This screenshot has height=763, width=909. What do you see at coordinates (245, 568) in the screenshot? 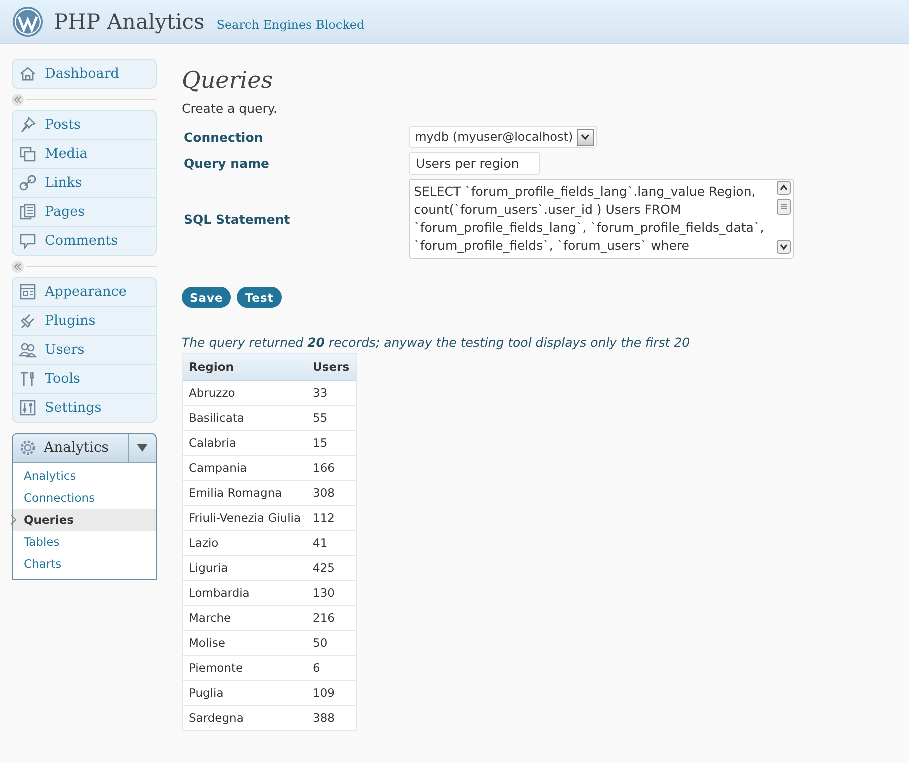
I see `table-cell: Liguria` at bounding box center [245, 568].